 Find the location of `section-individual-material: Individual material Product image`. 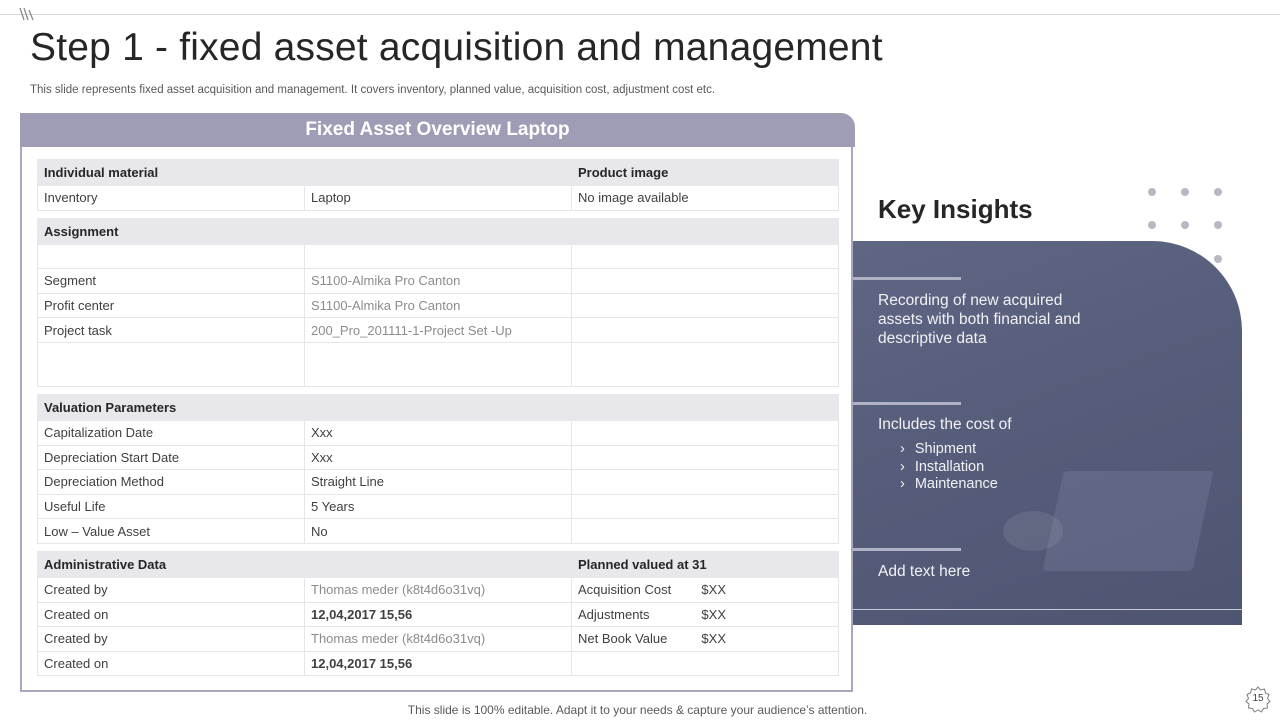

section-individual-material: Individual material Product image is located at coordinates (438, 172).